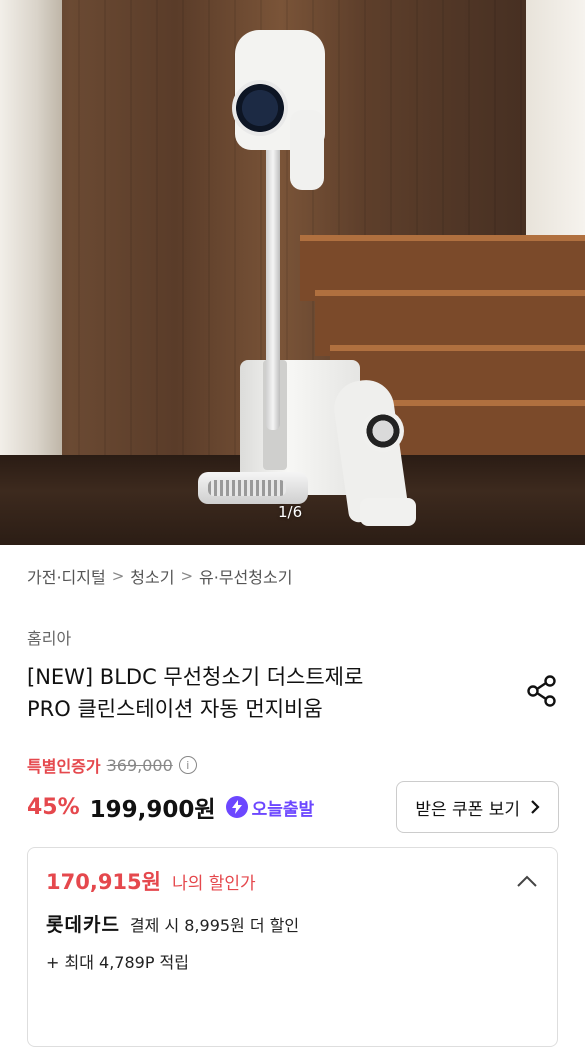  Describe the element at coordinates (214, 925) in the screenshot. I see `card-discount-text: 결제 시 8,995원 더 할인` at that location.